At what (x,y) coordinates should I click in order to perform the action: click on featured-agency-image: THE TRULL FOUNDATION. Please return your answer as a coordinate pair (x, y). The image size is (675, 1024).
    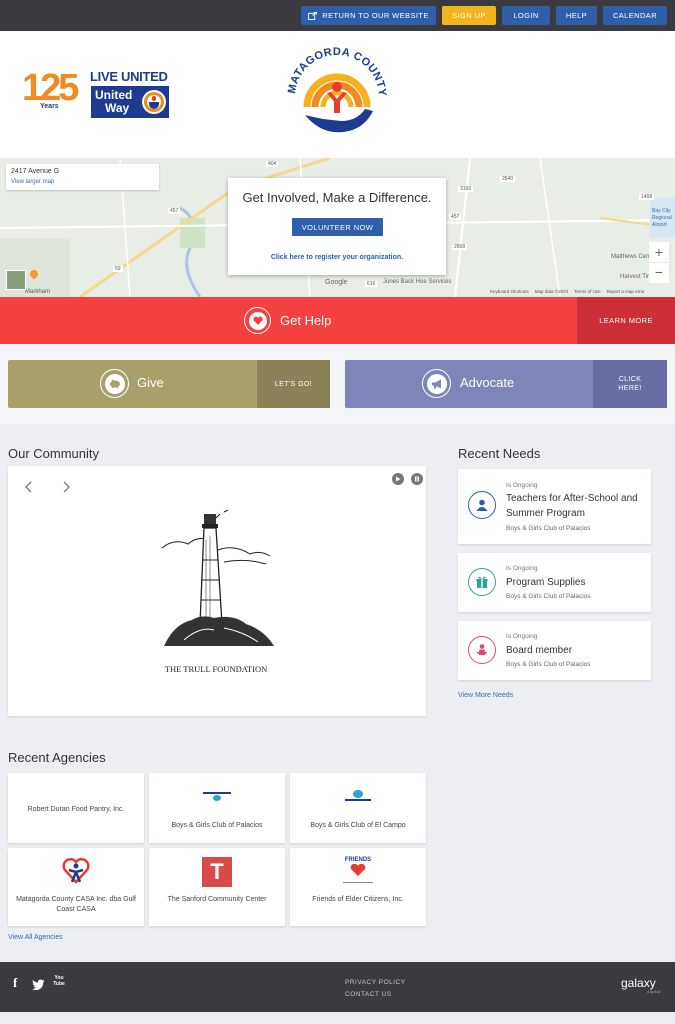
    Looking at the image, I should click on (216, 589).